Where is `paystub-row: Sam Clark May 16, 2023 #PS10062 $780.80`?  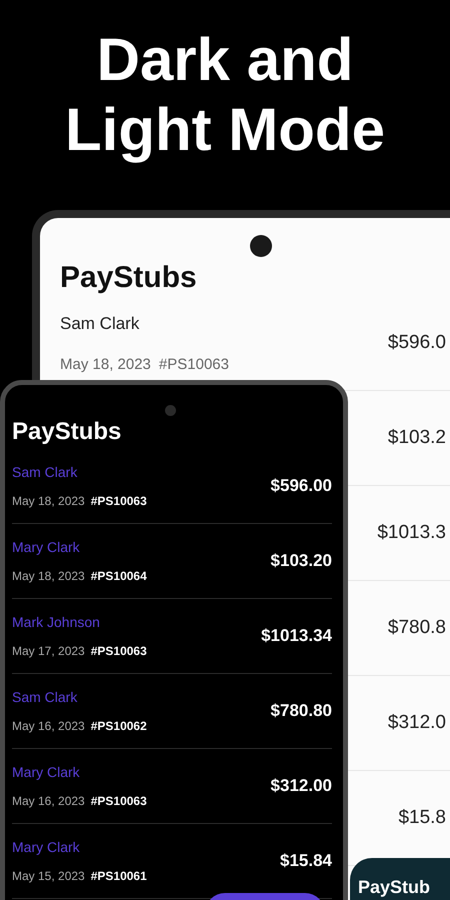 paystub-row: Sam Clark May 16, 2023 #PS10062 $780.80 is located at coordinates (172, 711).